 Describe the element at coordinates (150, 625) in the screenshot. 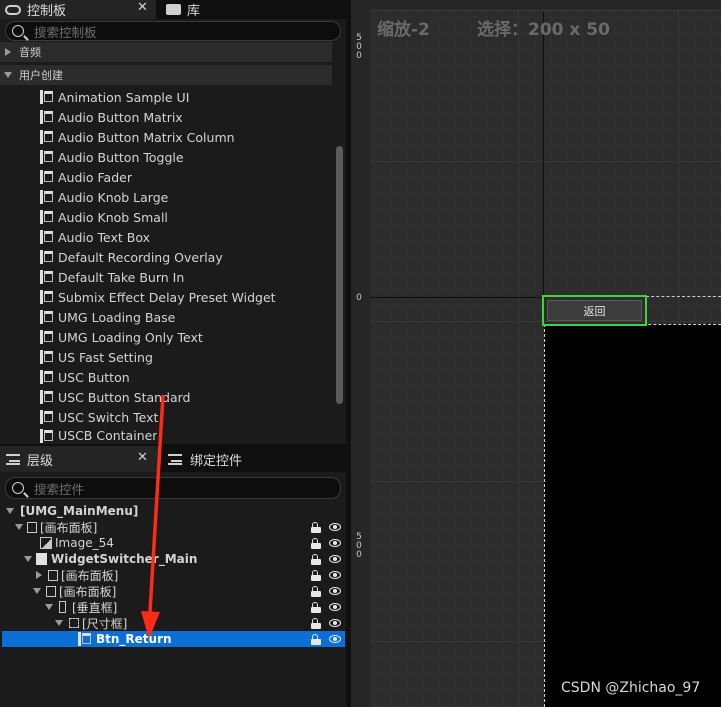

I see `annotation-arrow-head` at that location.